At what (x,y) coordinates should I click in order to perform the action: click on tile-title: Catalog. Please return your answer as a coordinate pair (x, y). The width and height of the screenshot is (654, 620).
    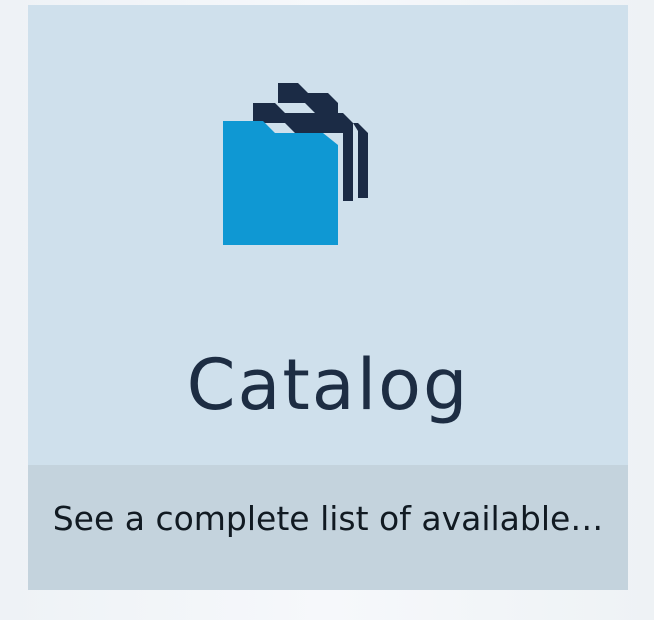
    Looking at the image, I should click on (328, 385).